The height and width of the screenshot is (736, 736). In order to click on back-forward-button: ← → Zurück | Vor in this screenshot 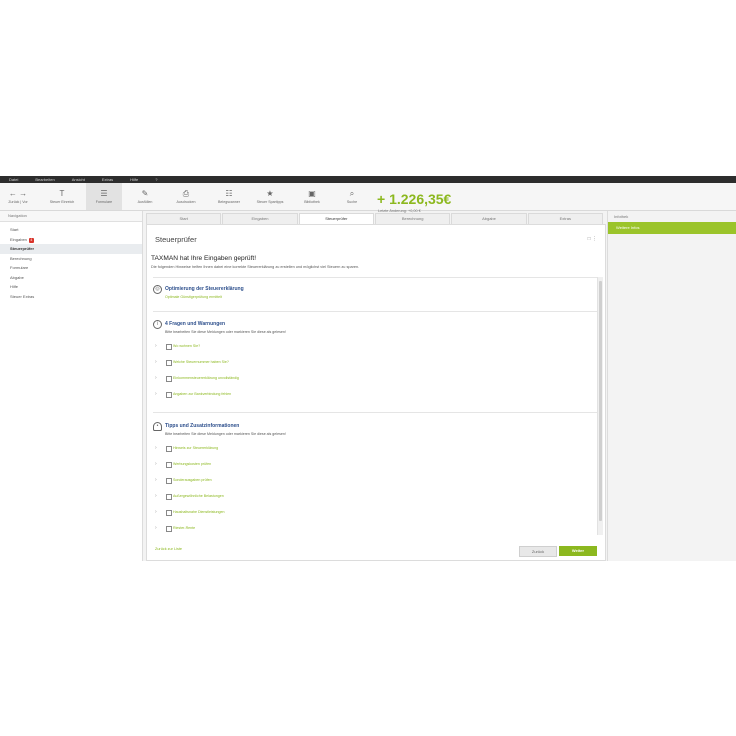, I will do `click(18, 196)`.